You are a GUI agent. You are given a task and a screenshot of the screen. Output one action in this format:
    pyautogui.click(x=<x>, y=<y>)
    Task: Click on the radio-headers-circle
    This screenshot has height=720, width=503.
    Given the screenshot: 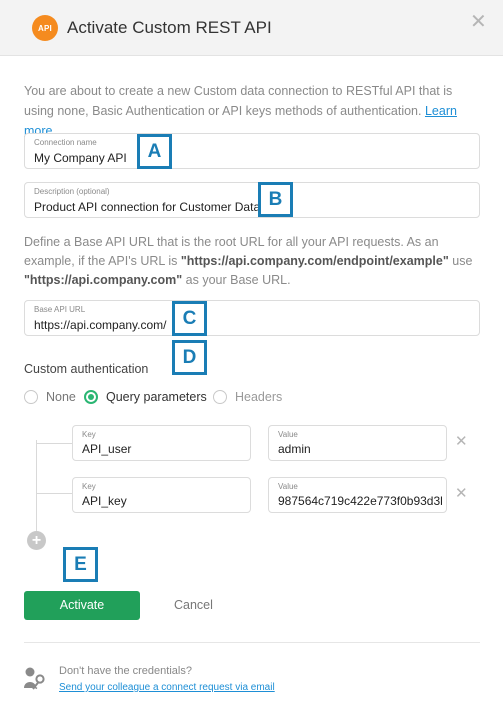 What is the action you would take?
    pyautogui.click(x=220, y=397)
    